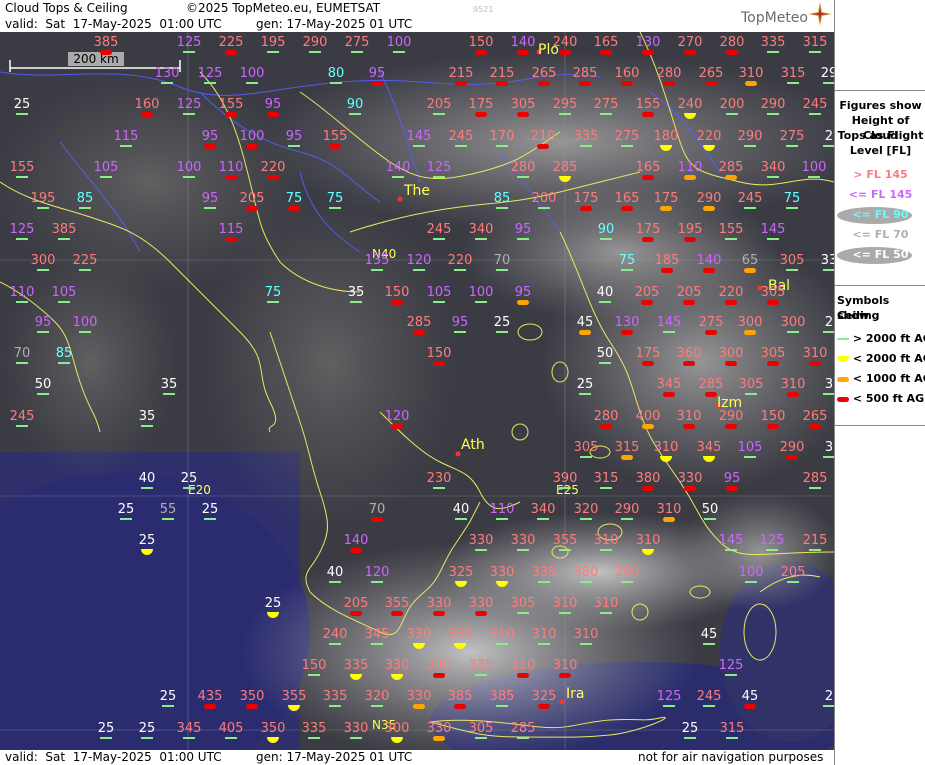 This screenshot has height=765, width=925. What do you see at coordinates (168, 509) in the screenshot?
I see `cloud-top-label: 55` at bounding box center [168, 509].